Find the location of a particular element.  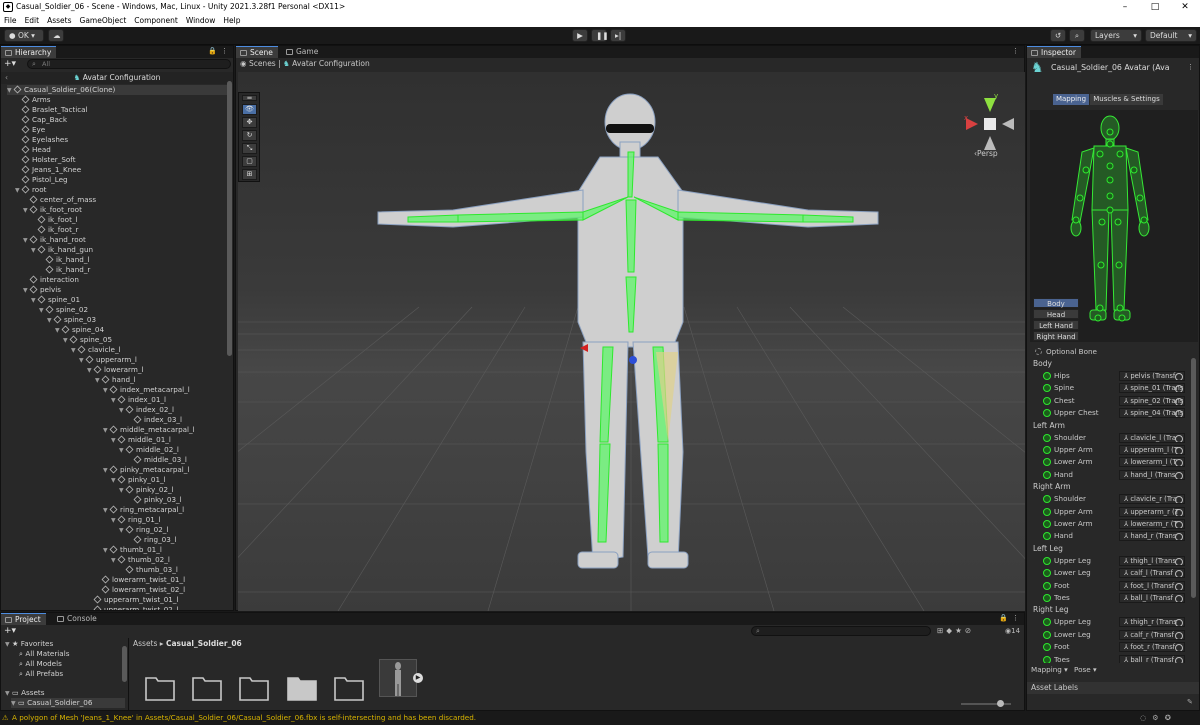

hierarchy-item: ▼ thumb_01_l is located at coordinates (166, 550).